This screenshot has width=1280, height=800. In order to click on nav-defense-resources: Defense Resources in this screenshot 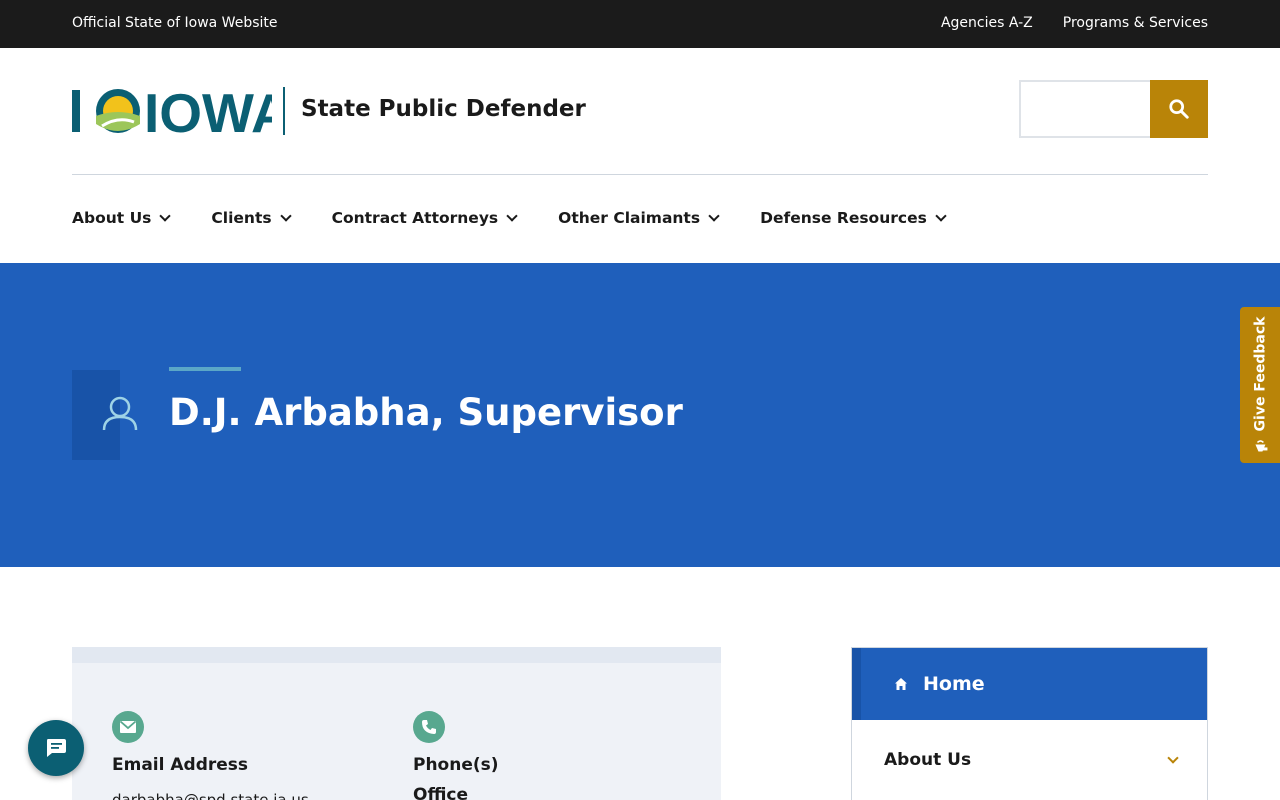, I will do `click(853, 218)`.